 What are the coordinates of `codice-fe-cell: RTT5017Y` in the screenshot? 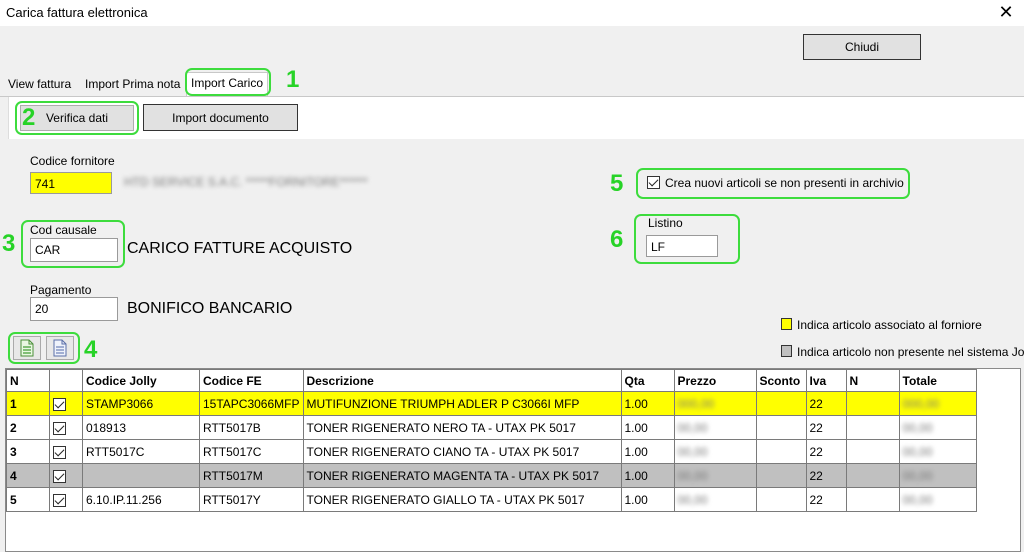 It's located at (251, 499).